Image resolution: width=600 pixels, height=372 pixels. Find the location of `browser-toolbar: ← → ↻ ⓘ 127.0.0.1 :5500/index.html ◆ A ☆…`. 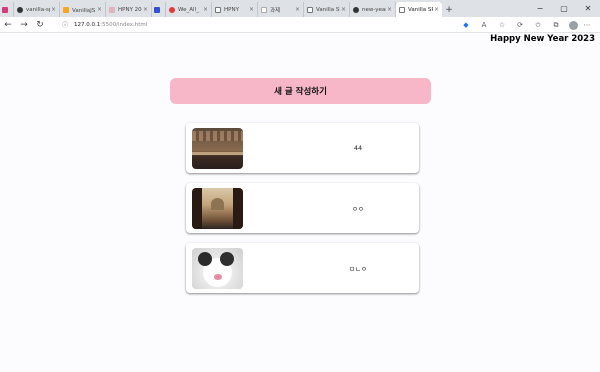

browser-toolbar: ← → ↻ ⓘ 127.0.0.1 :5500/index.html ◆ A ☆… is located at coordinates (300, 25).